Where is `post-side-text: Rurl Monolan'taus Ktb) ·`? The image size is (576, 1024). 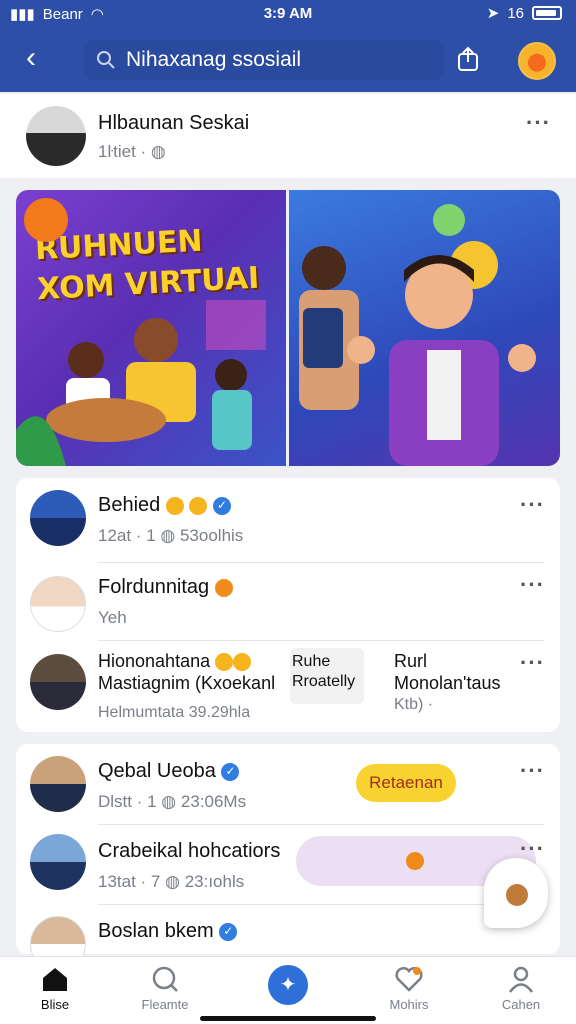 post-side-text: Rurl Monolan'taus Ktb) · is located at coordinates (447, 683).